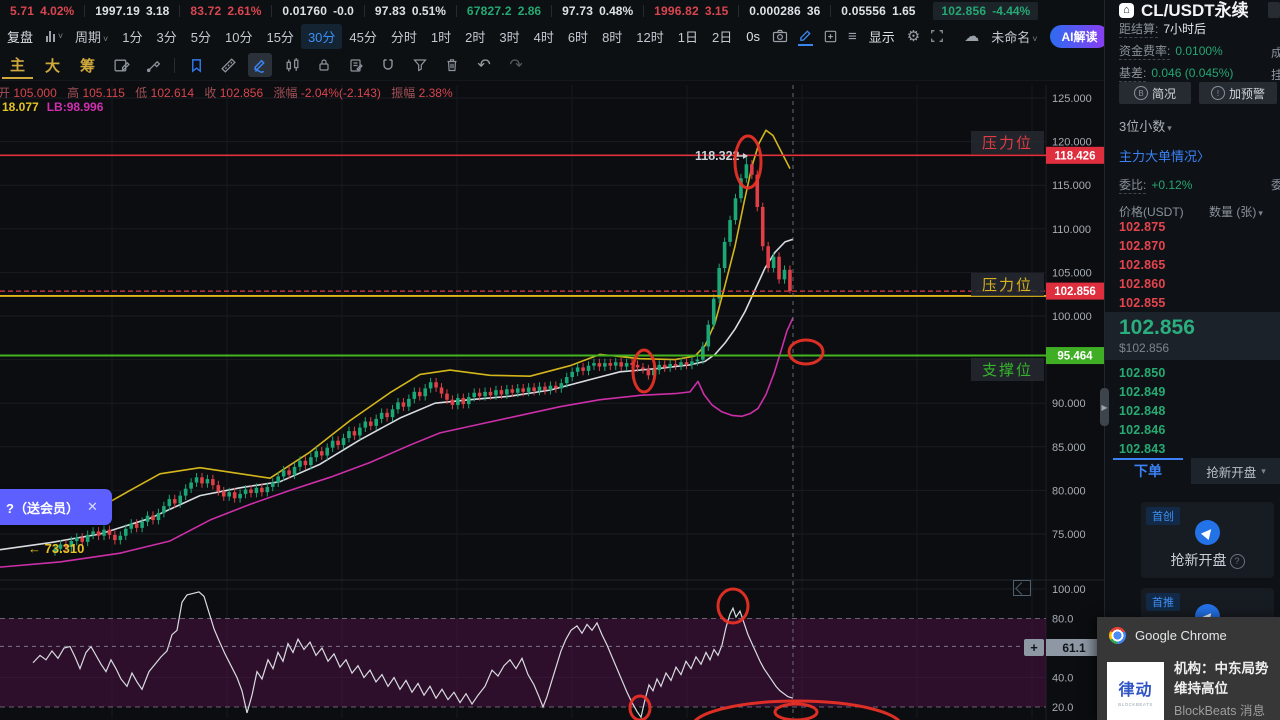  I want to click on bid-row: 102.849, so click(1142, 392).